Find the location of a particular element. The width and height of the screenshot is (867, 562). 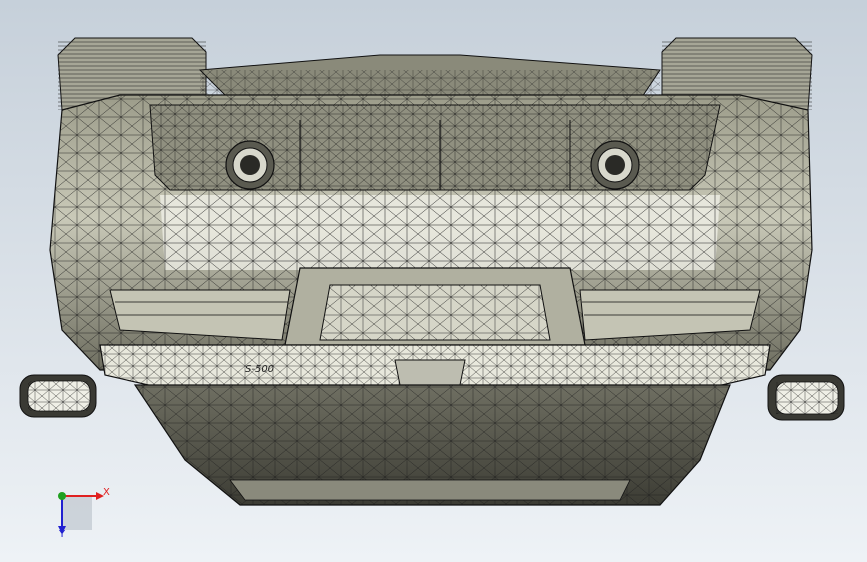

right-exhaust-icon is located at coordinates (615, 165).